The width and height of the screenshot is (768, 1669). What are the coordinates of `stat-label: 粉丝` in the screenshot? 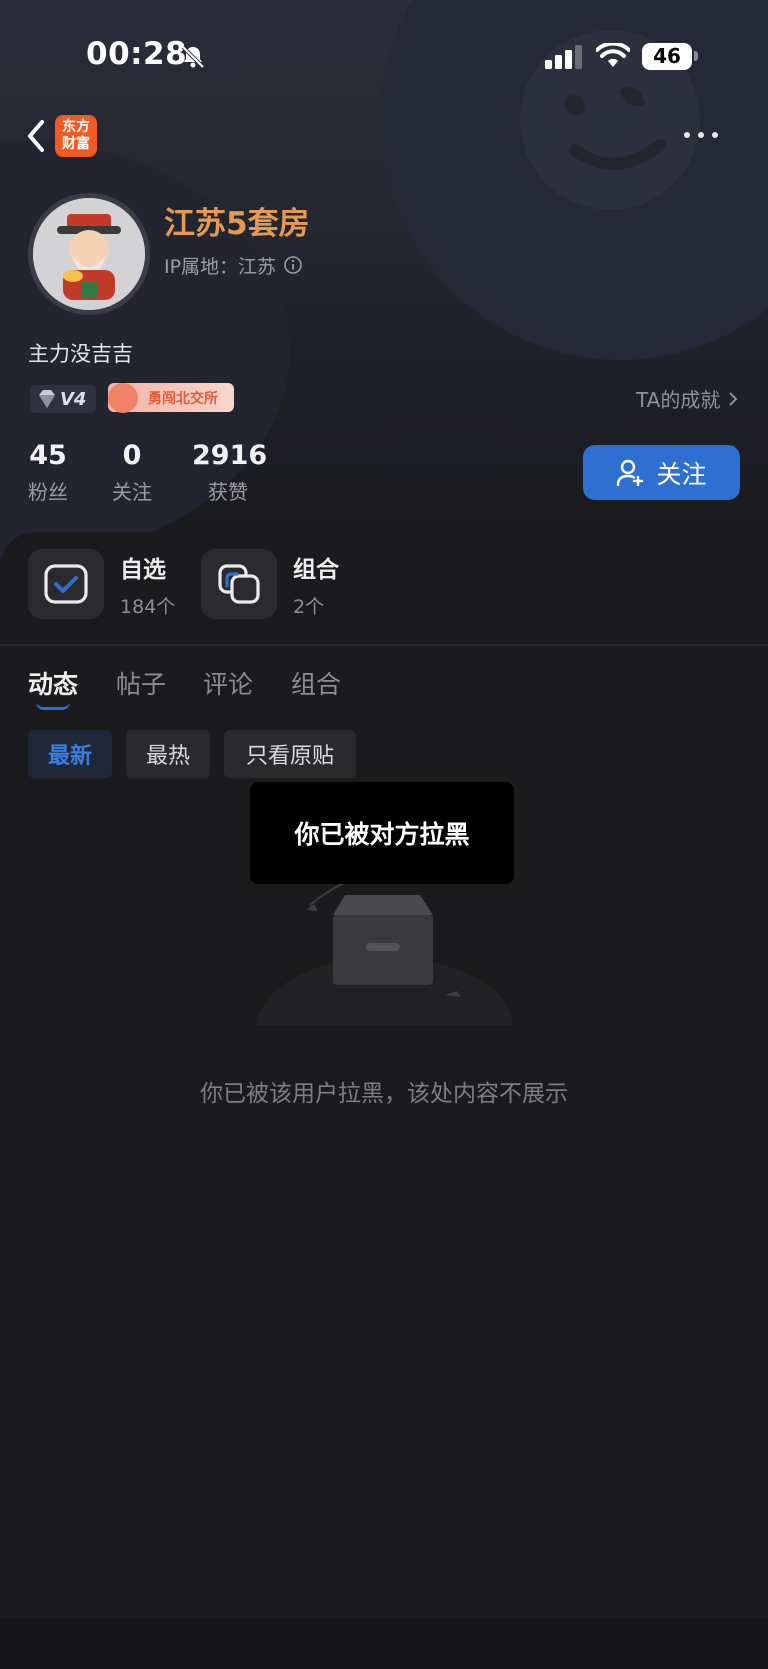 It's located at (48, 492).